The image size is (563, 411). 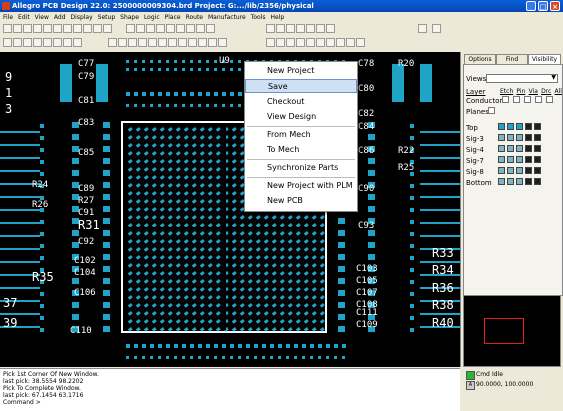 I want to click on menu-item-new-project: New Project, so click(x=301, y=71).